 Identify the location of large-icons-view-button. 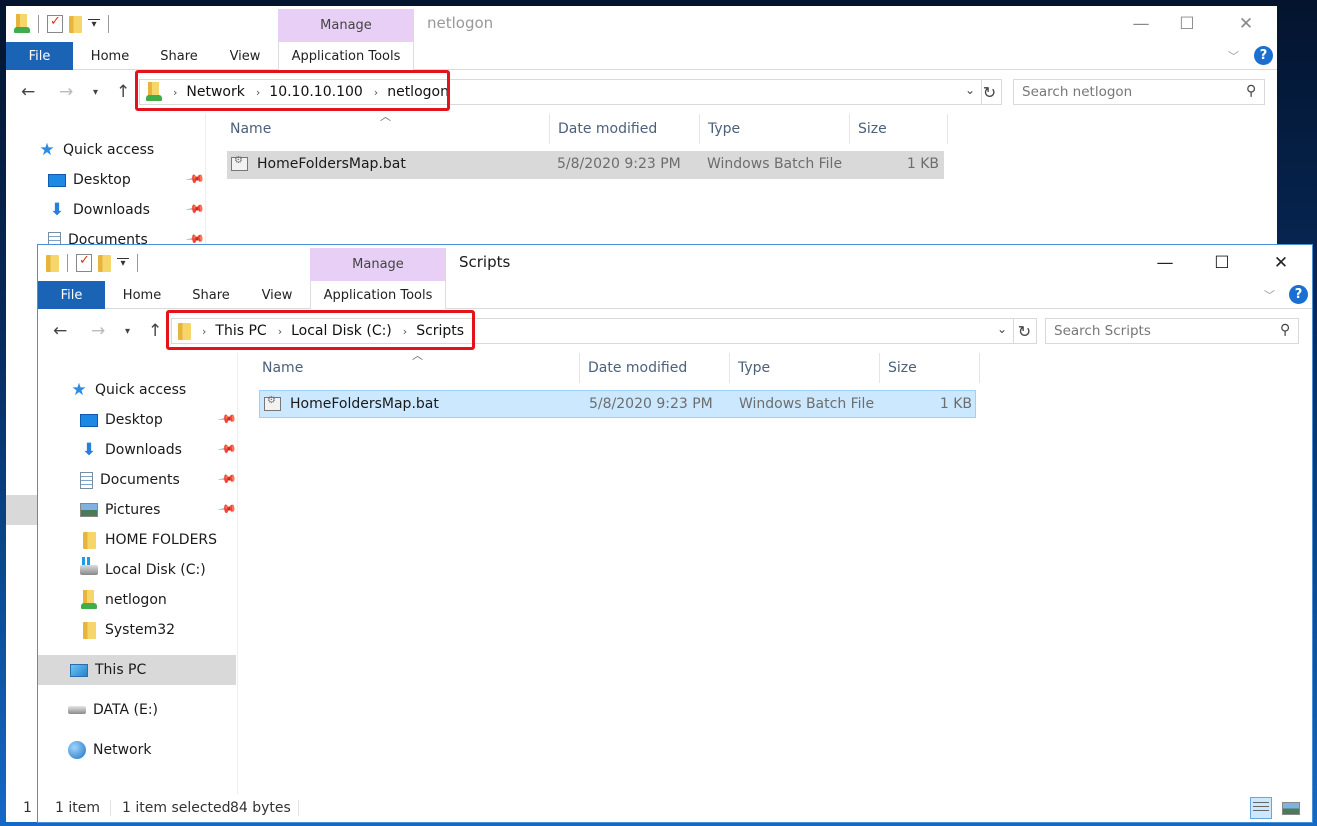
(1291, 808).